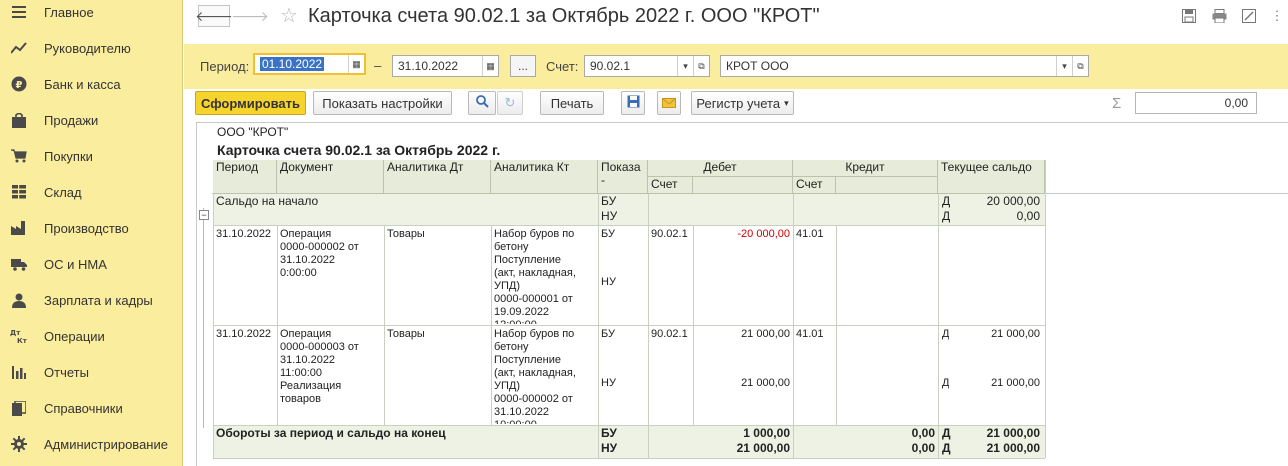 This screenshot has height=466, width=1288. I want to click on search-button, so click(482, 103).